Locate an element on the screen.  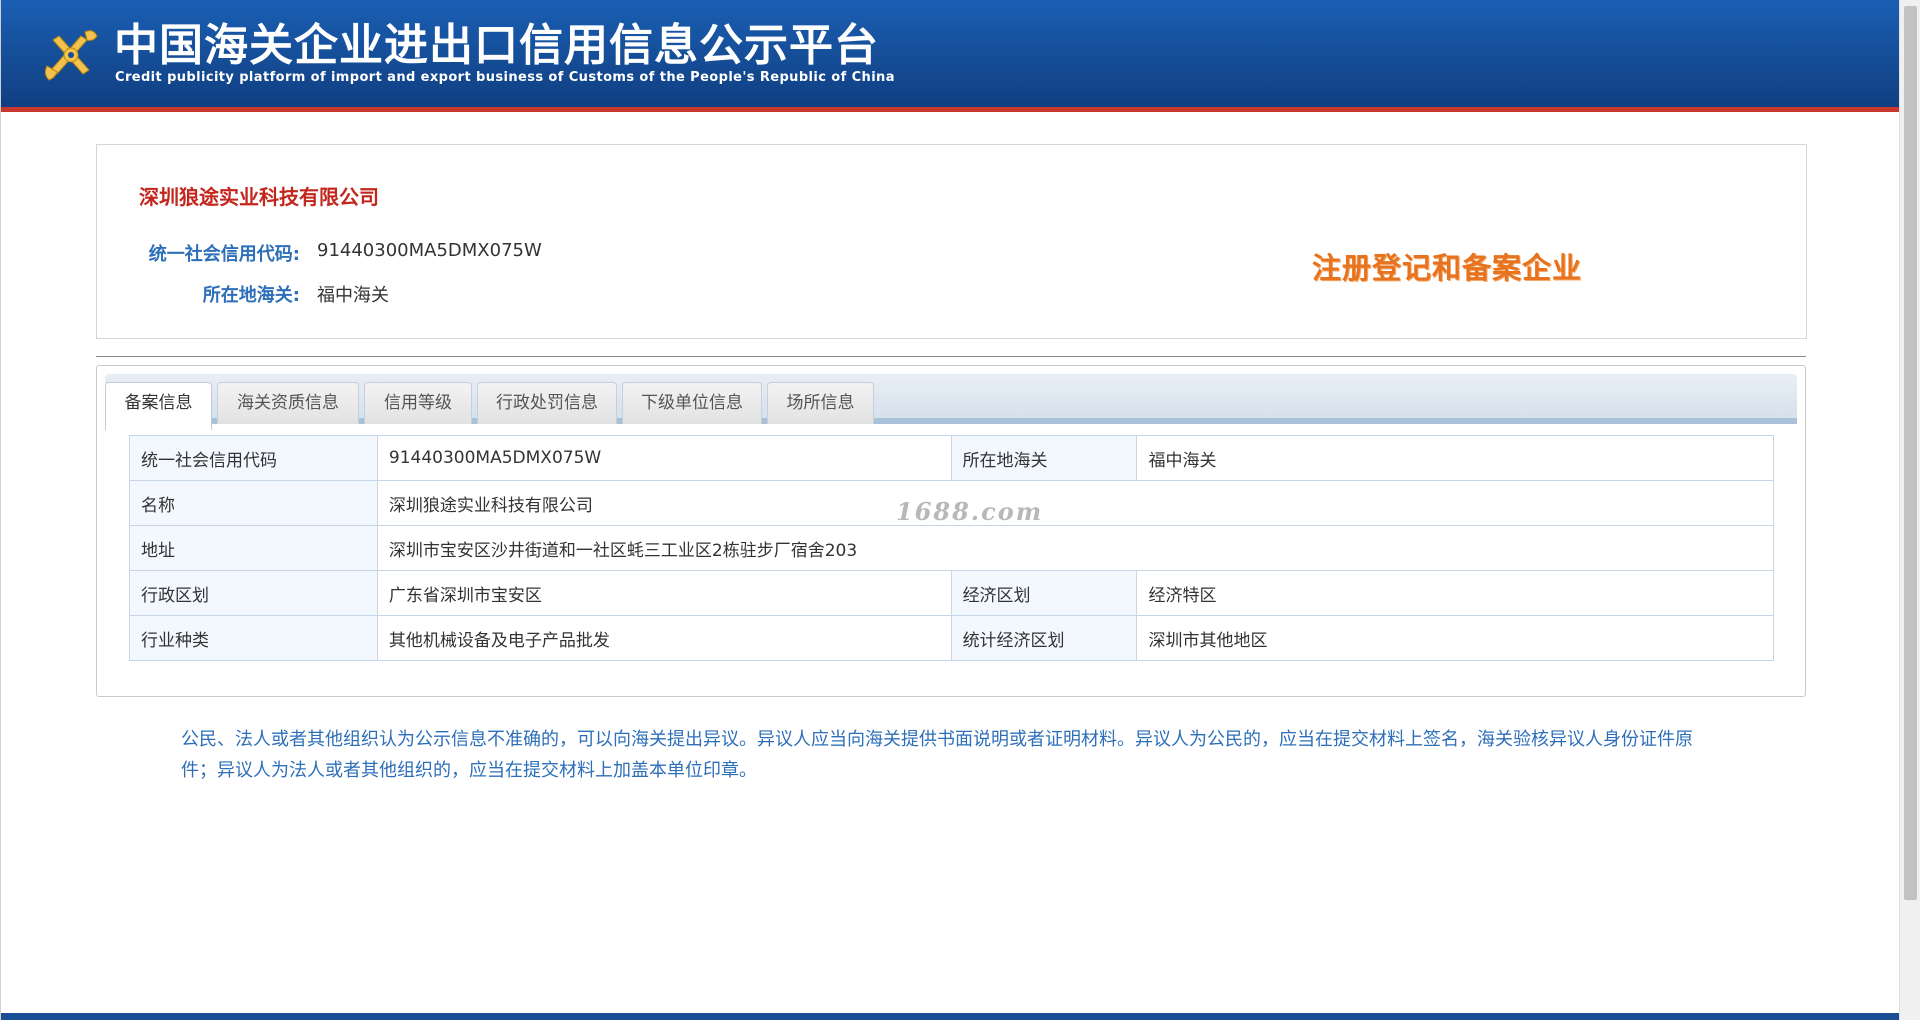
credit-code-cell: 91440300MA5DMX075W is located at coordinates (664, 458).